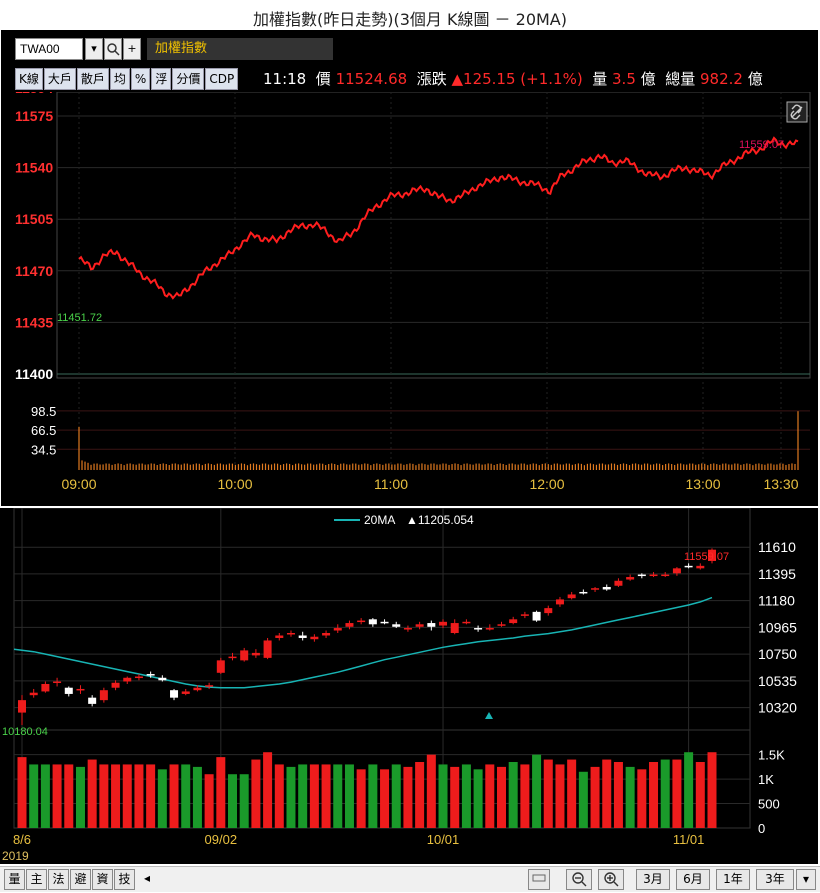  I want to click on kline-y-tick: 10750, so click(777, 654).